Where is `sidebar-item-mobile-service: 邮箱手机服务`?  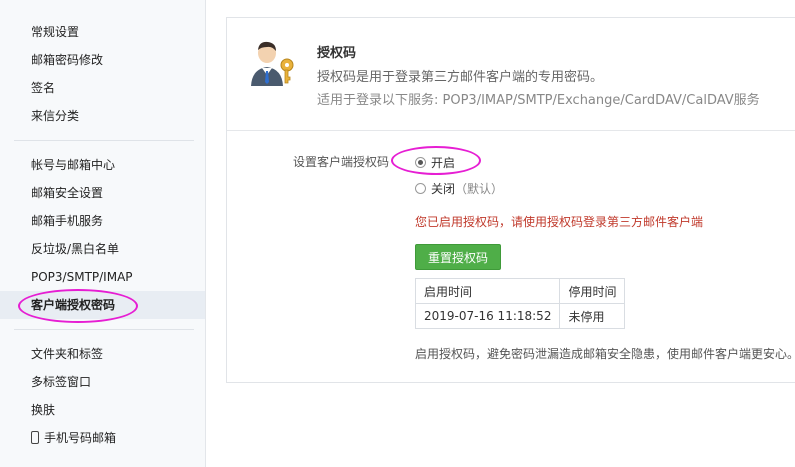
sidebar-item-mobile-service: 邮箱手机服务 is located at coordinates (102, 221).